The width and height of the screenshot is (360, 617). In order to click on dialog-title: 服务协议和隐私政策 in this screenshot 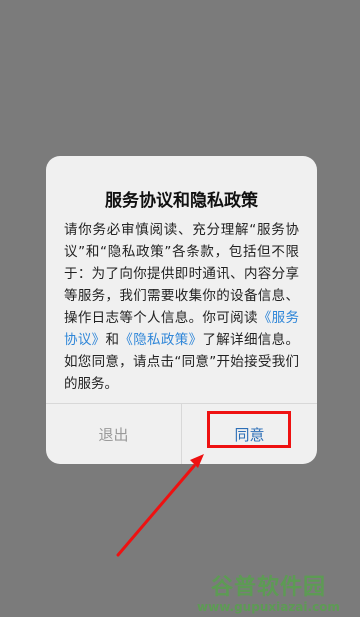, I will do `click(181, 201)`.